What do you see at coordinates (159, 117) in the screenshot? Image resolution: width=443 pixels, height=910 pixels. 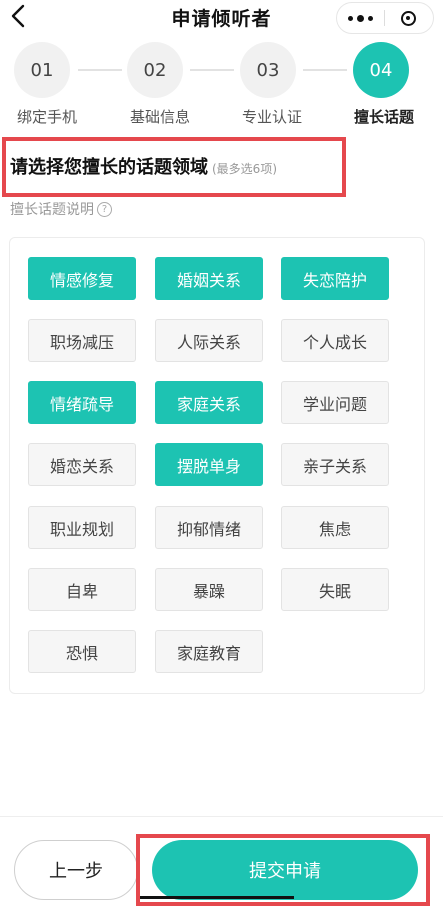 I see `step-2-label: 基础信息` at bounding box center [159, 117].